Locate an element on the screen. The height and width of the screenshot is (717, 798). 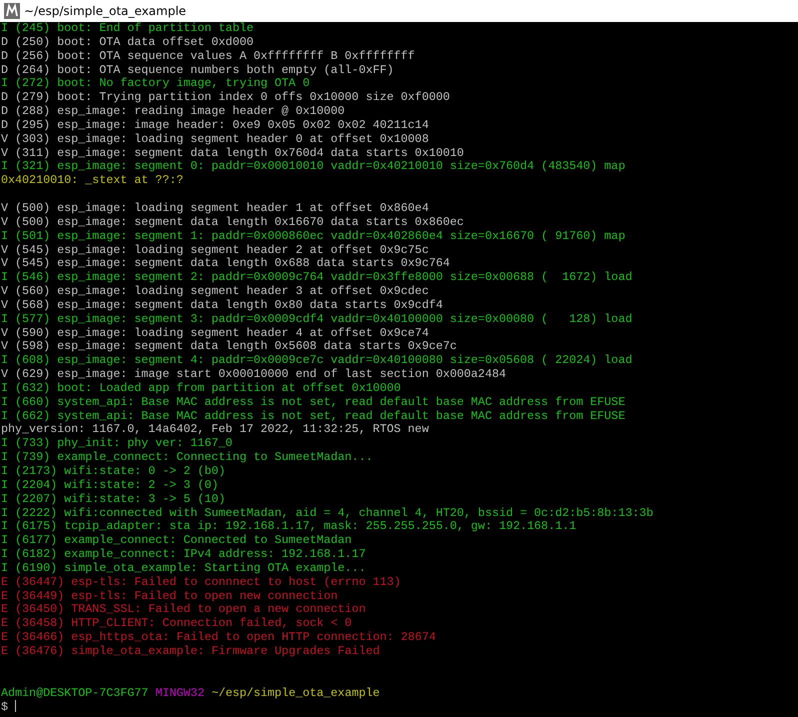
log-line: phy_version: 1167.0, 14a6402, Feb 17 2022, 11:32:25, RTOS new is located at coordinates (215, 429).